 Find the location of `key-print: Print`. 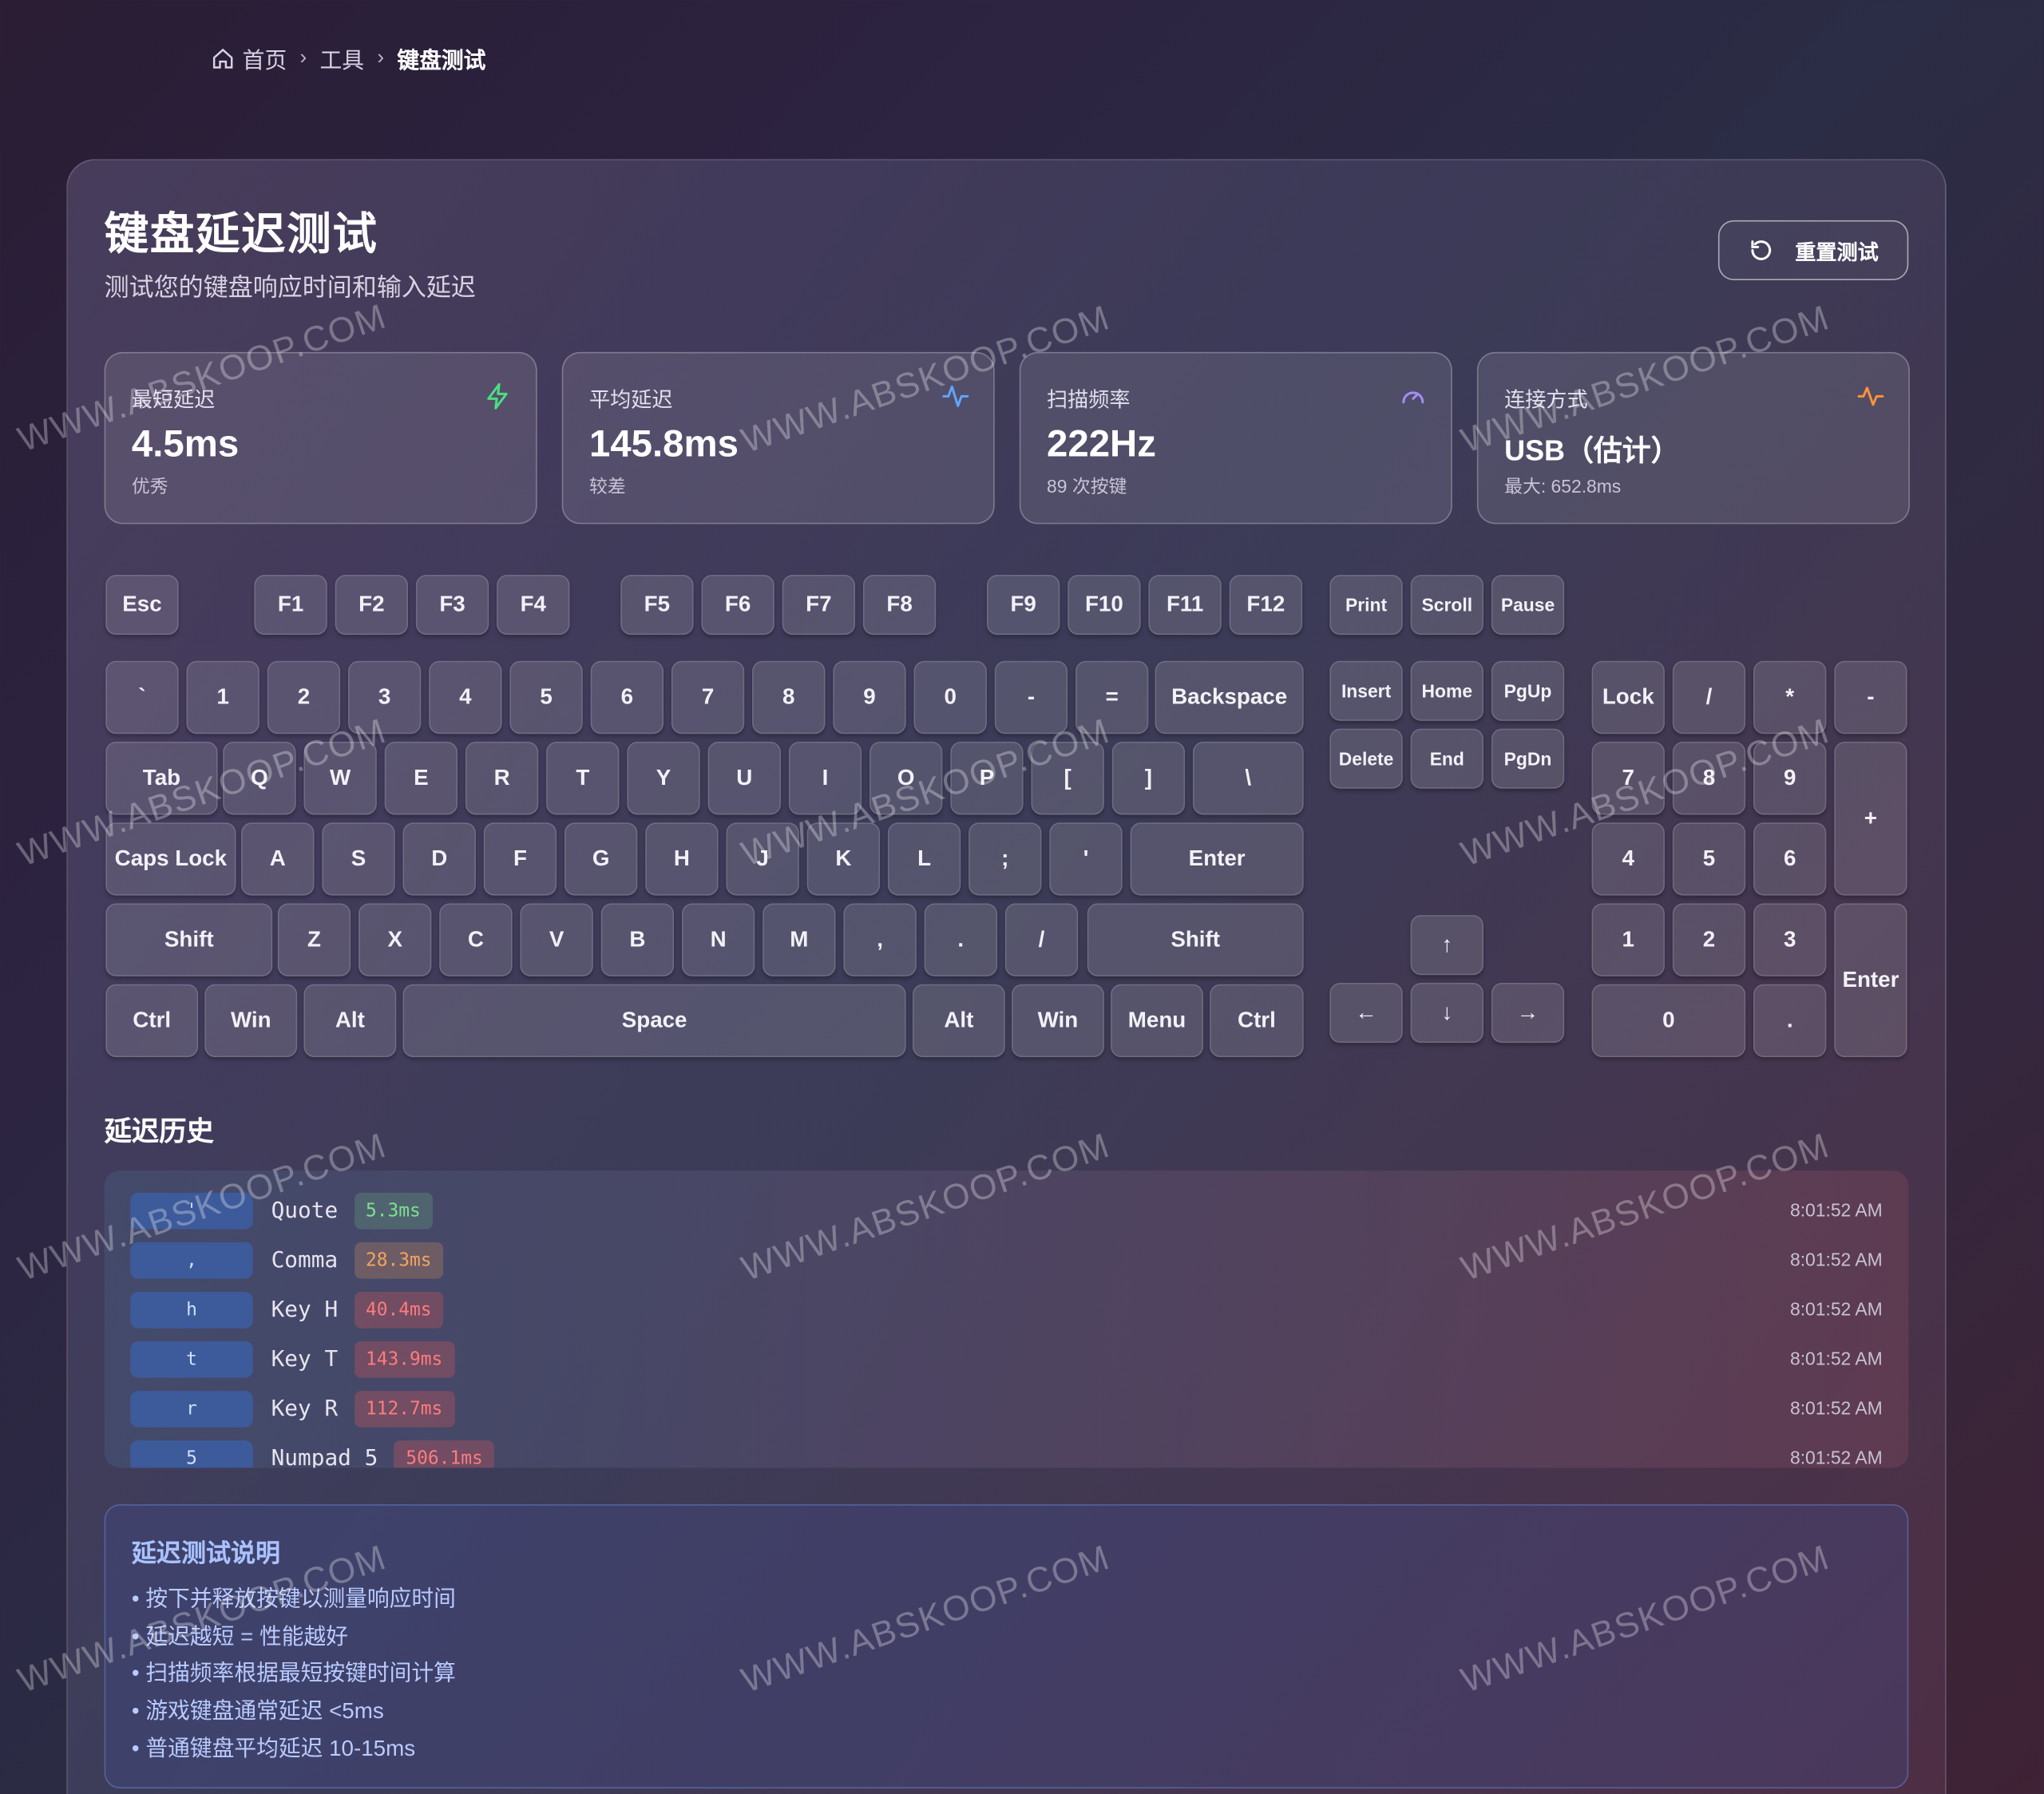

key-print: Print is located at coordinates (1366, 605).